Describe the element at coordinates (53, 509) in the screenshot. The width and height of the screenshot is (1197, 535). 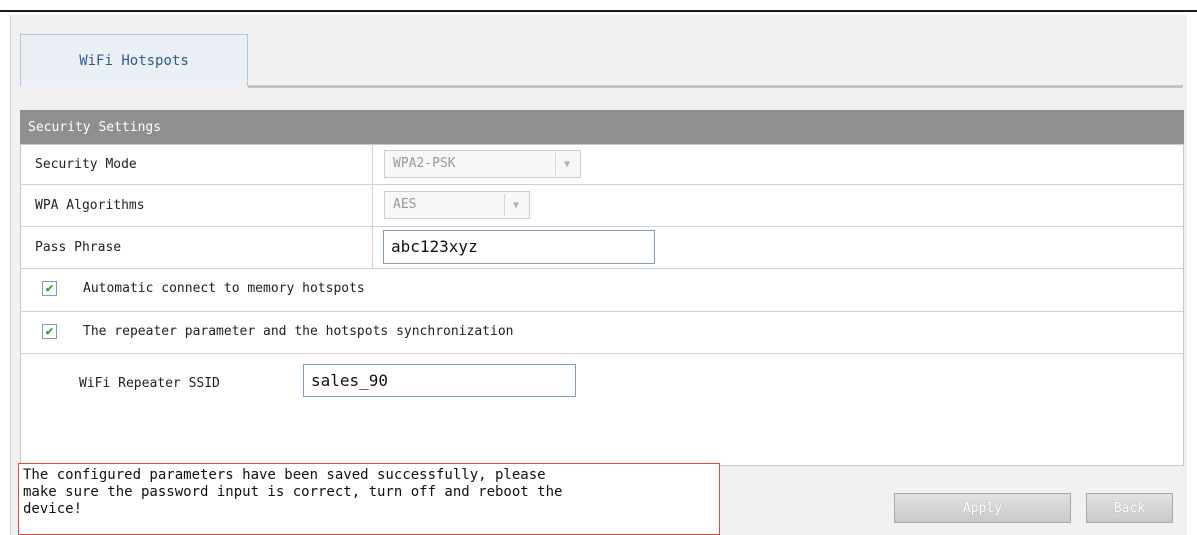
I see `status-line: device!` at that location.